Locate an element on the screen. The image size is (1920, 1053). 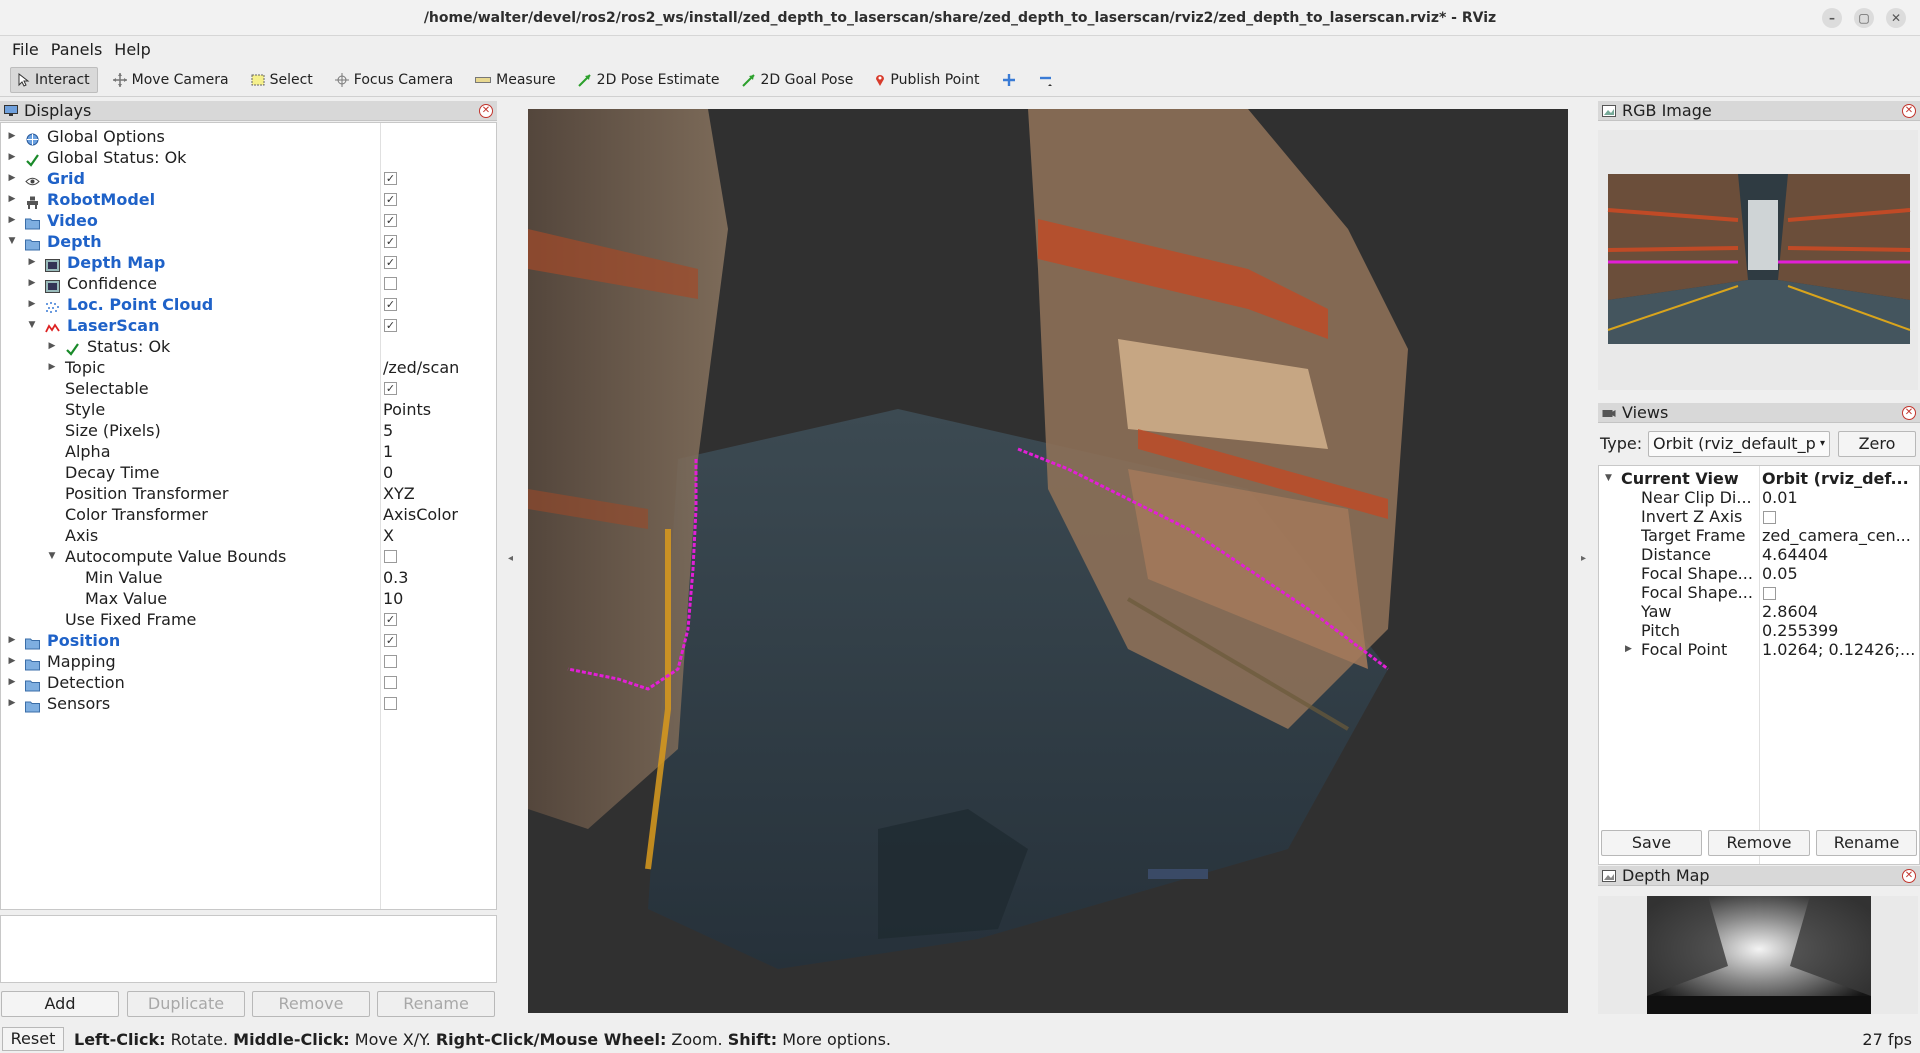
view-prop-value: 0.01 is located at coordinates (1840, 497).